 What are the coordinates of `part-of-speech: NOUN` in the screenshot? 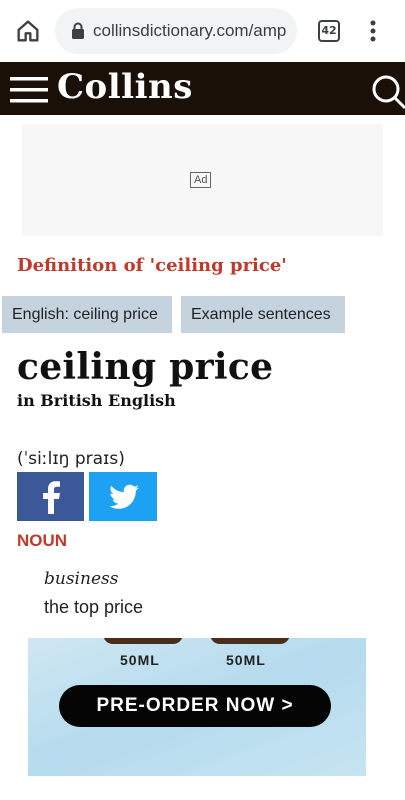 It's located at (42, 540).